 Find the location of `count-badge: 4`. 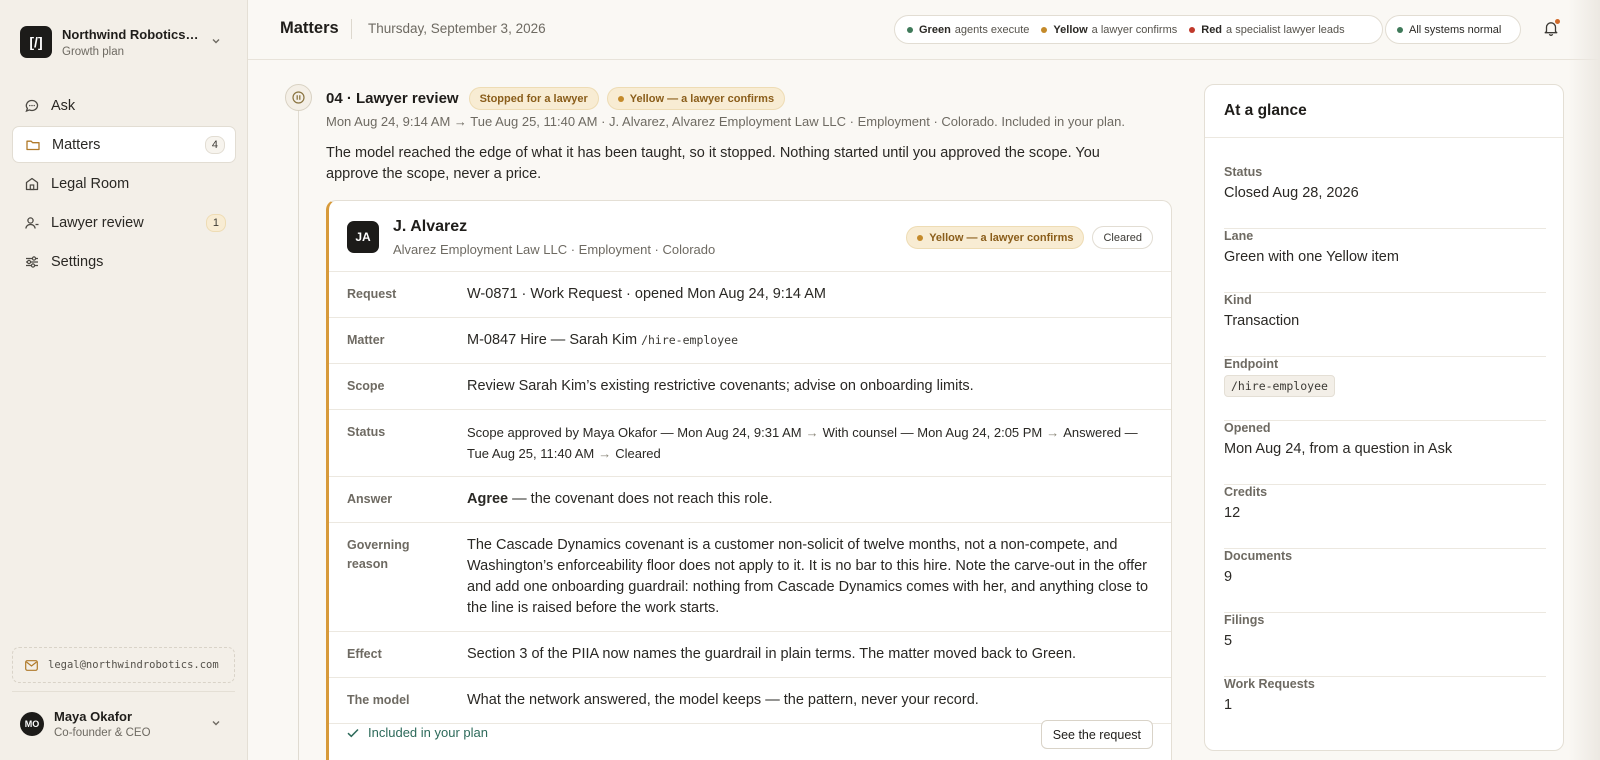

count-badge: 4 is located at coordinates (214, 144).